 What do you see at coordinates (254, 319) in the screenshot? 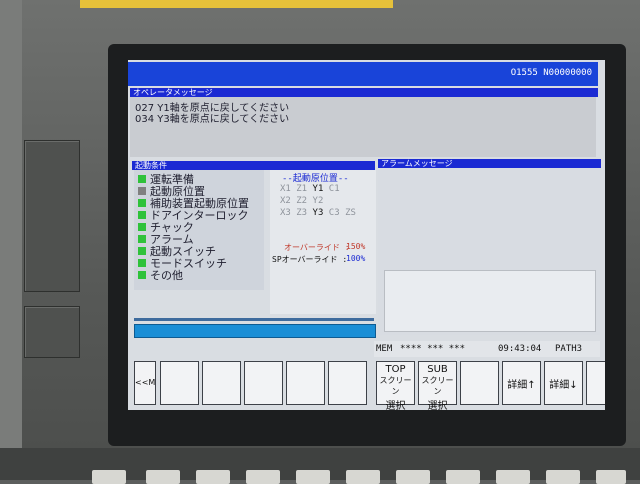
I see `progress-track` at bounding box center [254, 319].